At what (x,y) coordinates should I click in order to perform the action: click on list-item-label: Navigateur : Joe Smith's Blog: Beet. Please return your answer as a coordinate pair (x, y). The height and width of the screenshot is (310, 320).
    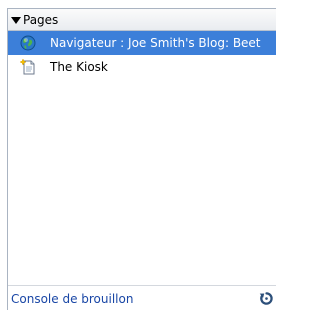
    Looking at the image, I should click on (155, 43).